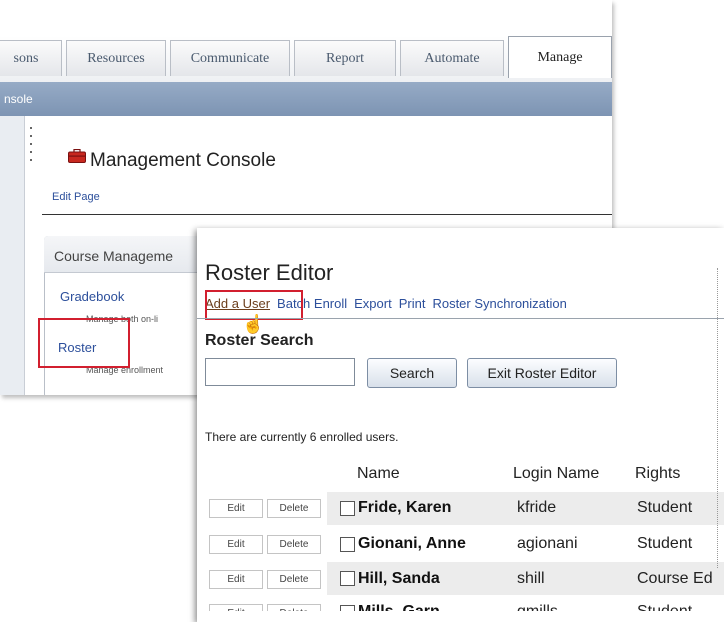 The image size is (724, 622). Describe the element at coordinates (84, 343) in the screenshot. I see `roster-highlight-callout` at that location.